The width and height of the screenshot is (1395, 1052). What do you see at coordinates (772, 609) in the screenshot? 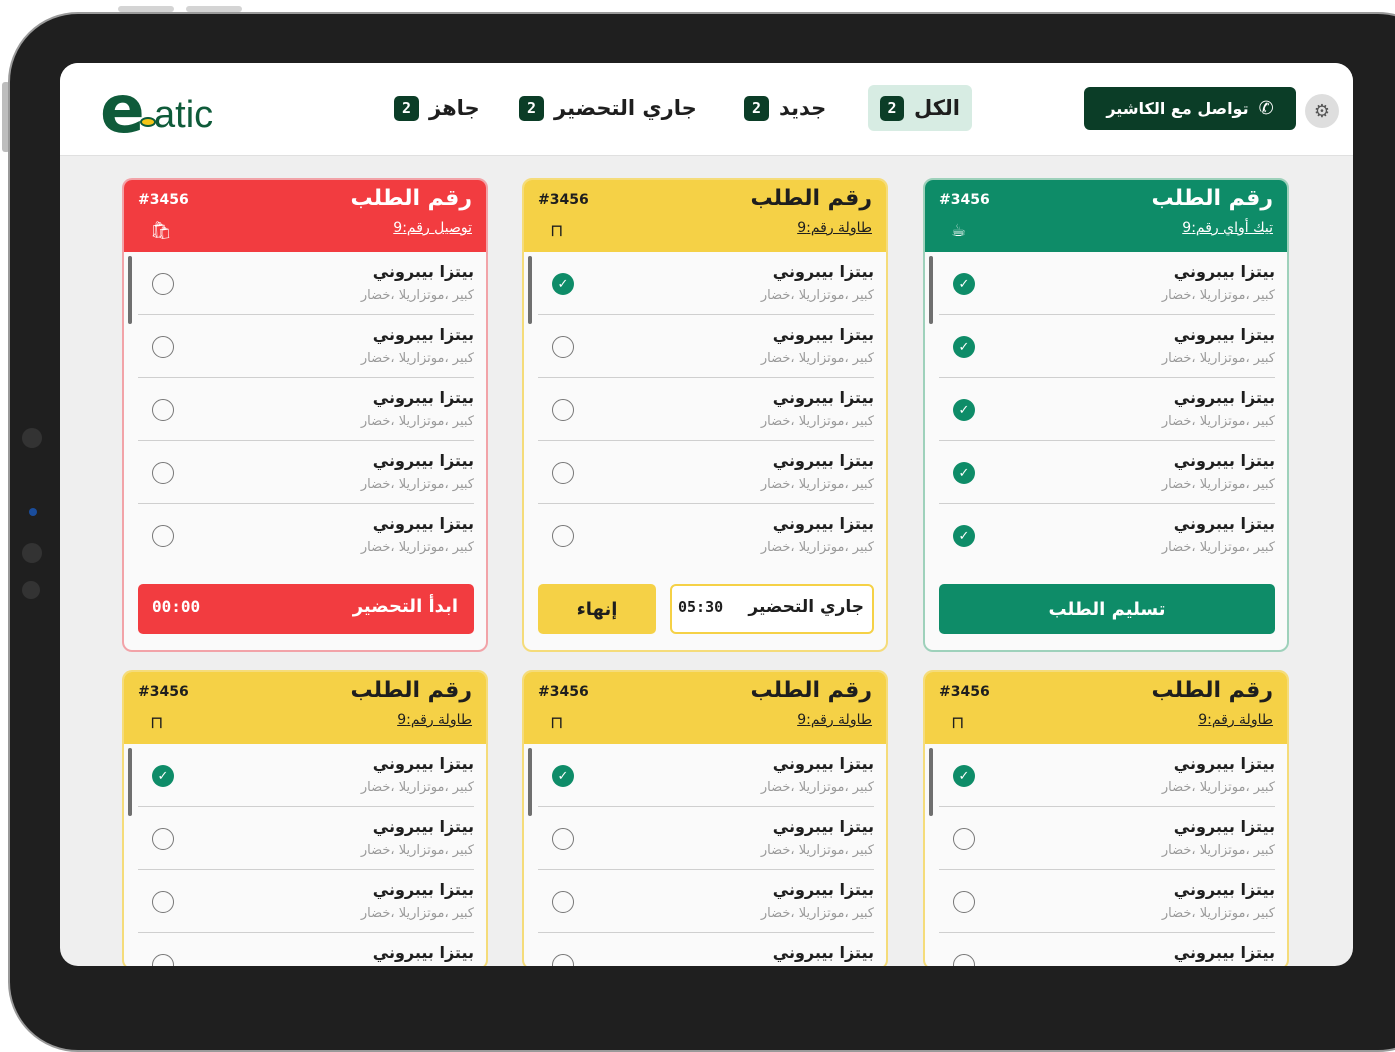
I see `preparing-status: جاري التحضير 05:30` at bounding box center [772, 609].